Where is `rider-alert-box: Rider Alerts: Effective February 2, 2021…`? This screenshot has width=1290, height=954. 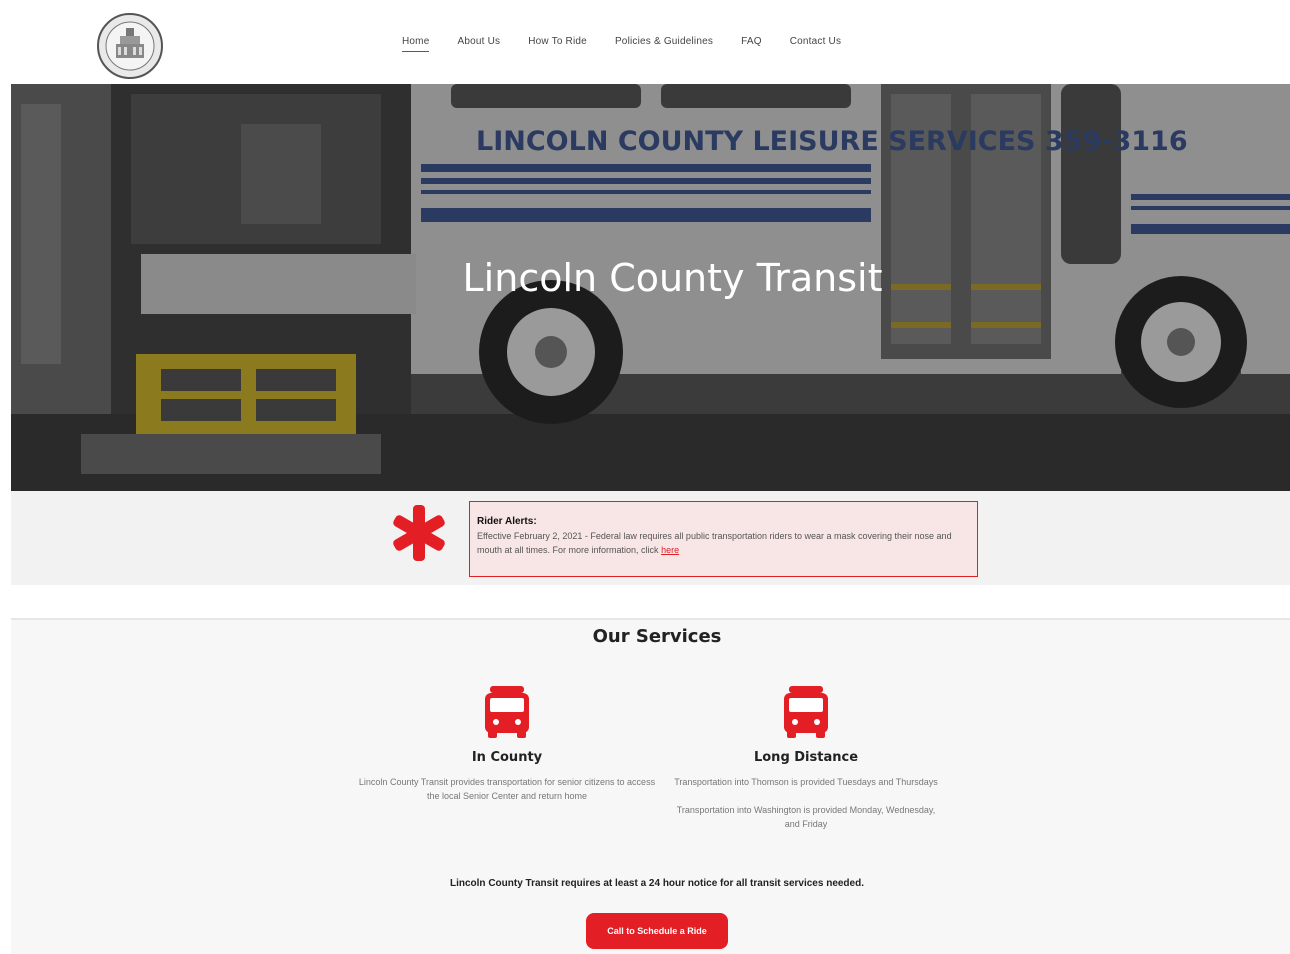 rider-alert-box: Rider Alerts: Effective February 2, 2021… is located at coordinates (723, 539).